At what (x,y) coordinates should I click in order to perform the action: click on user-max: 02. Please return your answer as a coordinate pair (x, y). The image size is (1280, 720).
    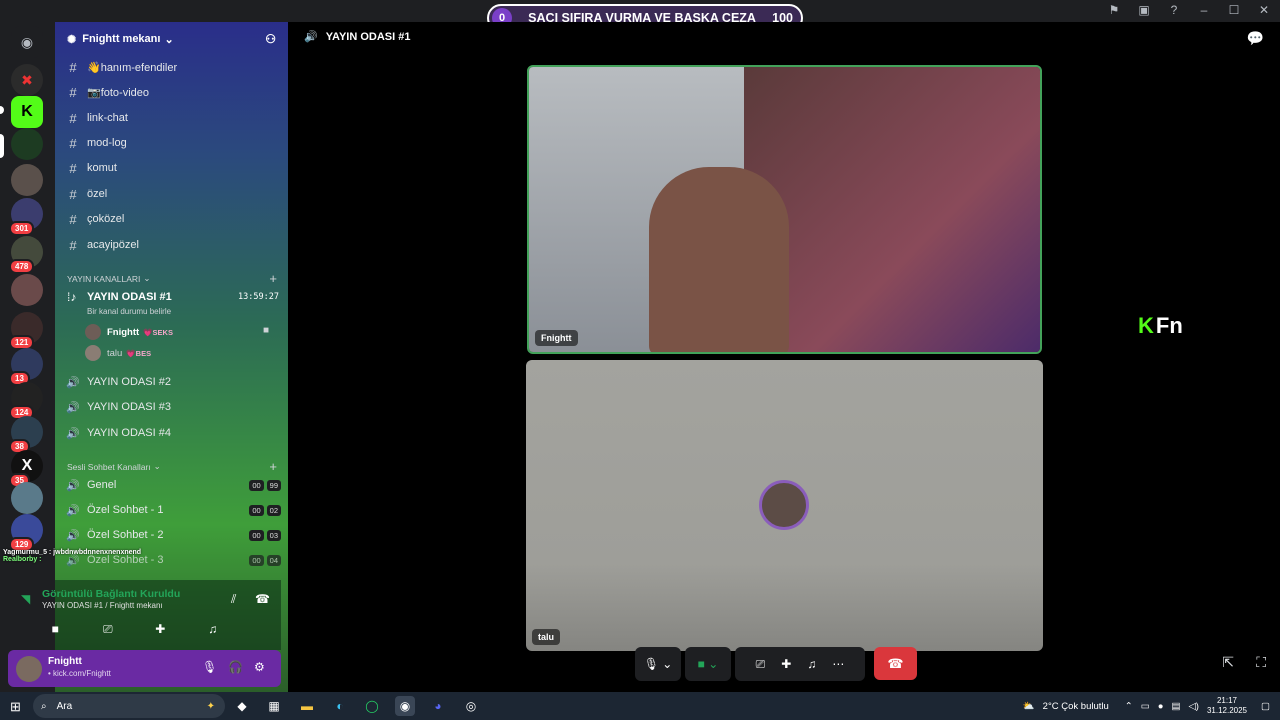
    Looking at the image, I should click on (273, 510).